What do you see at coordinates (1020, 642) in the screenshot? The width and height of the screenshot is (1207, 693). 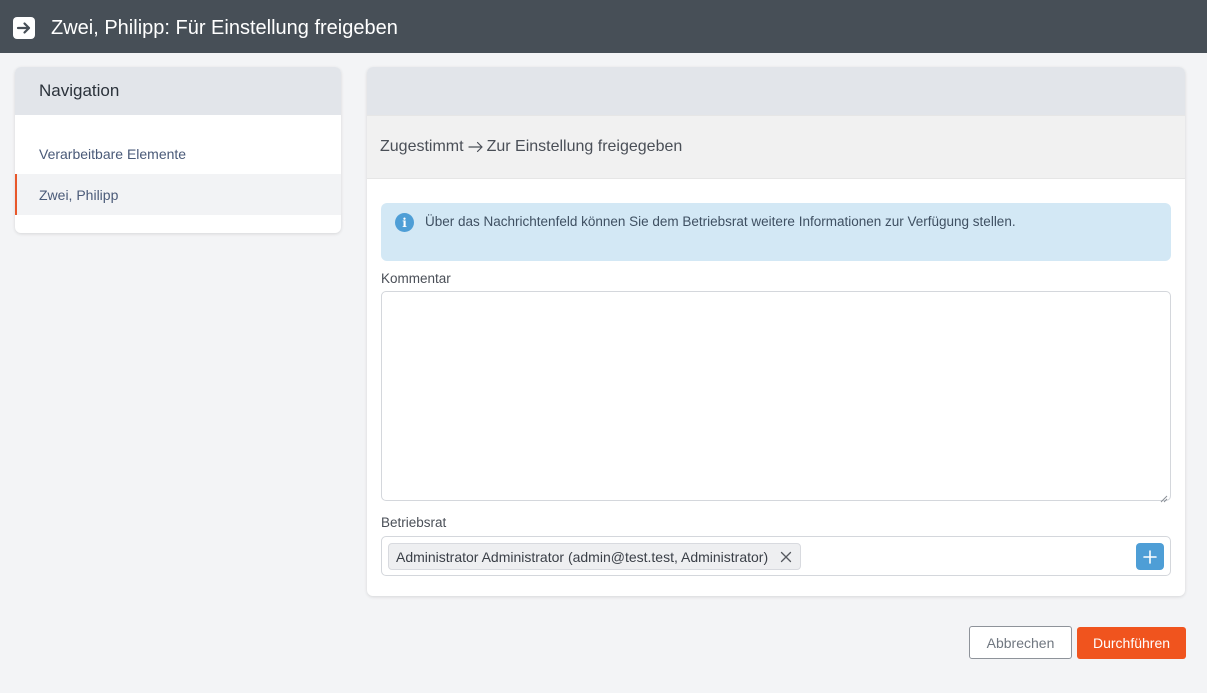 I see `cancel-button: Abbrechen` at bounding box center [1020, 642].